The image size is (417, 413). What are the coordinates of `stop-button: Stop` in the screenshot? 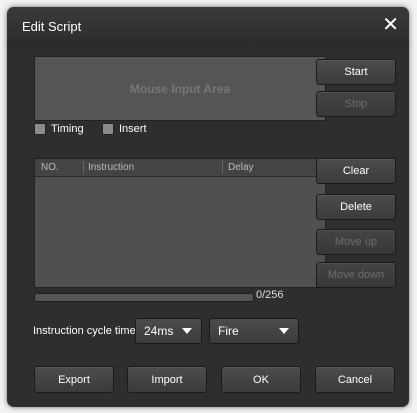 It's located at (356, 104).